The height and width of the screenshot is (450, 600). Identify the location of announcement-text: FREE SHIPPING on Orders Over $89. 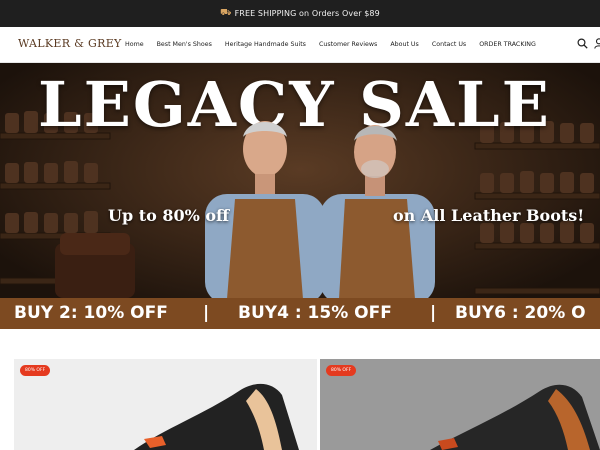
(307, 13).